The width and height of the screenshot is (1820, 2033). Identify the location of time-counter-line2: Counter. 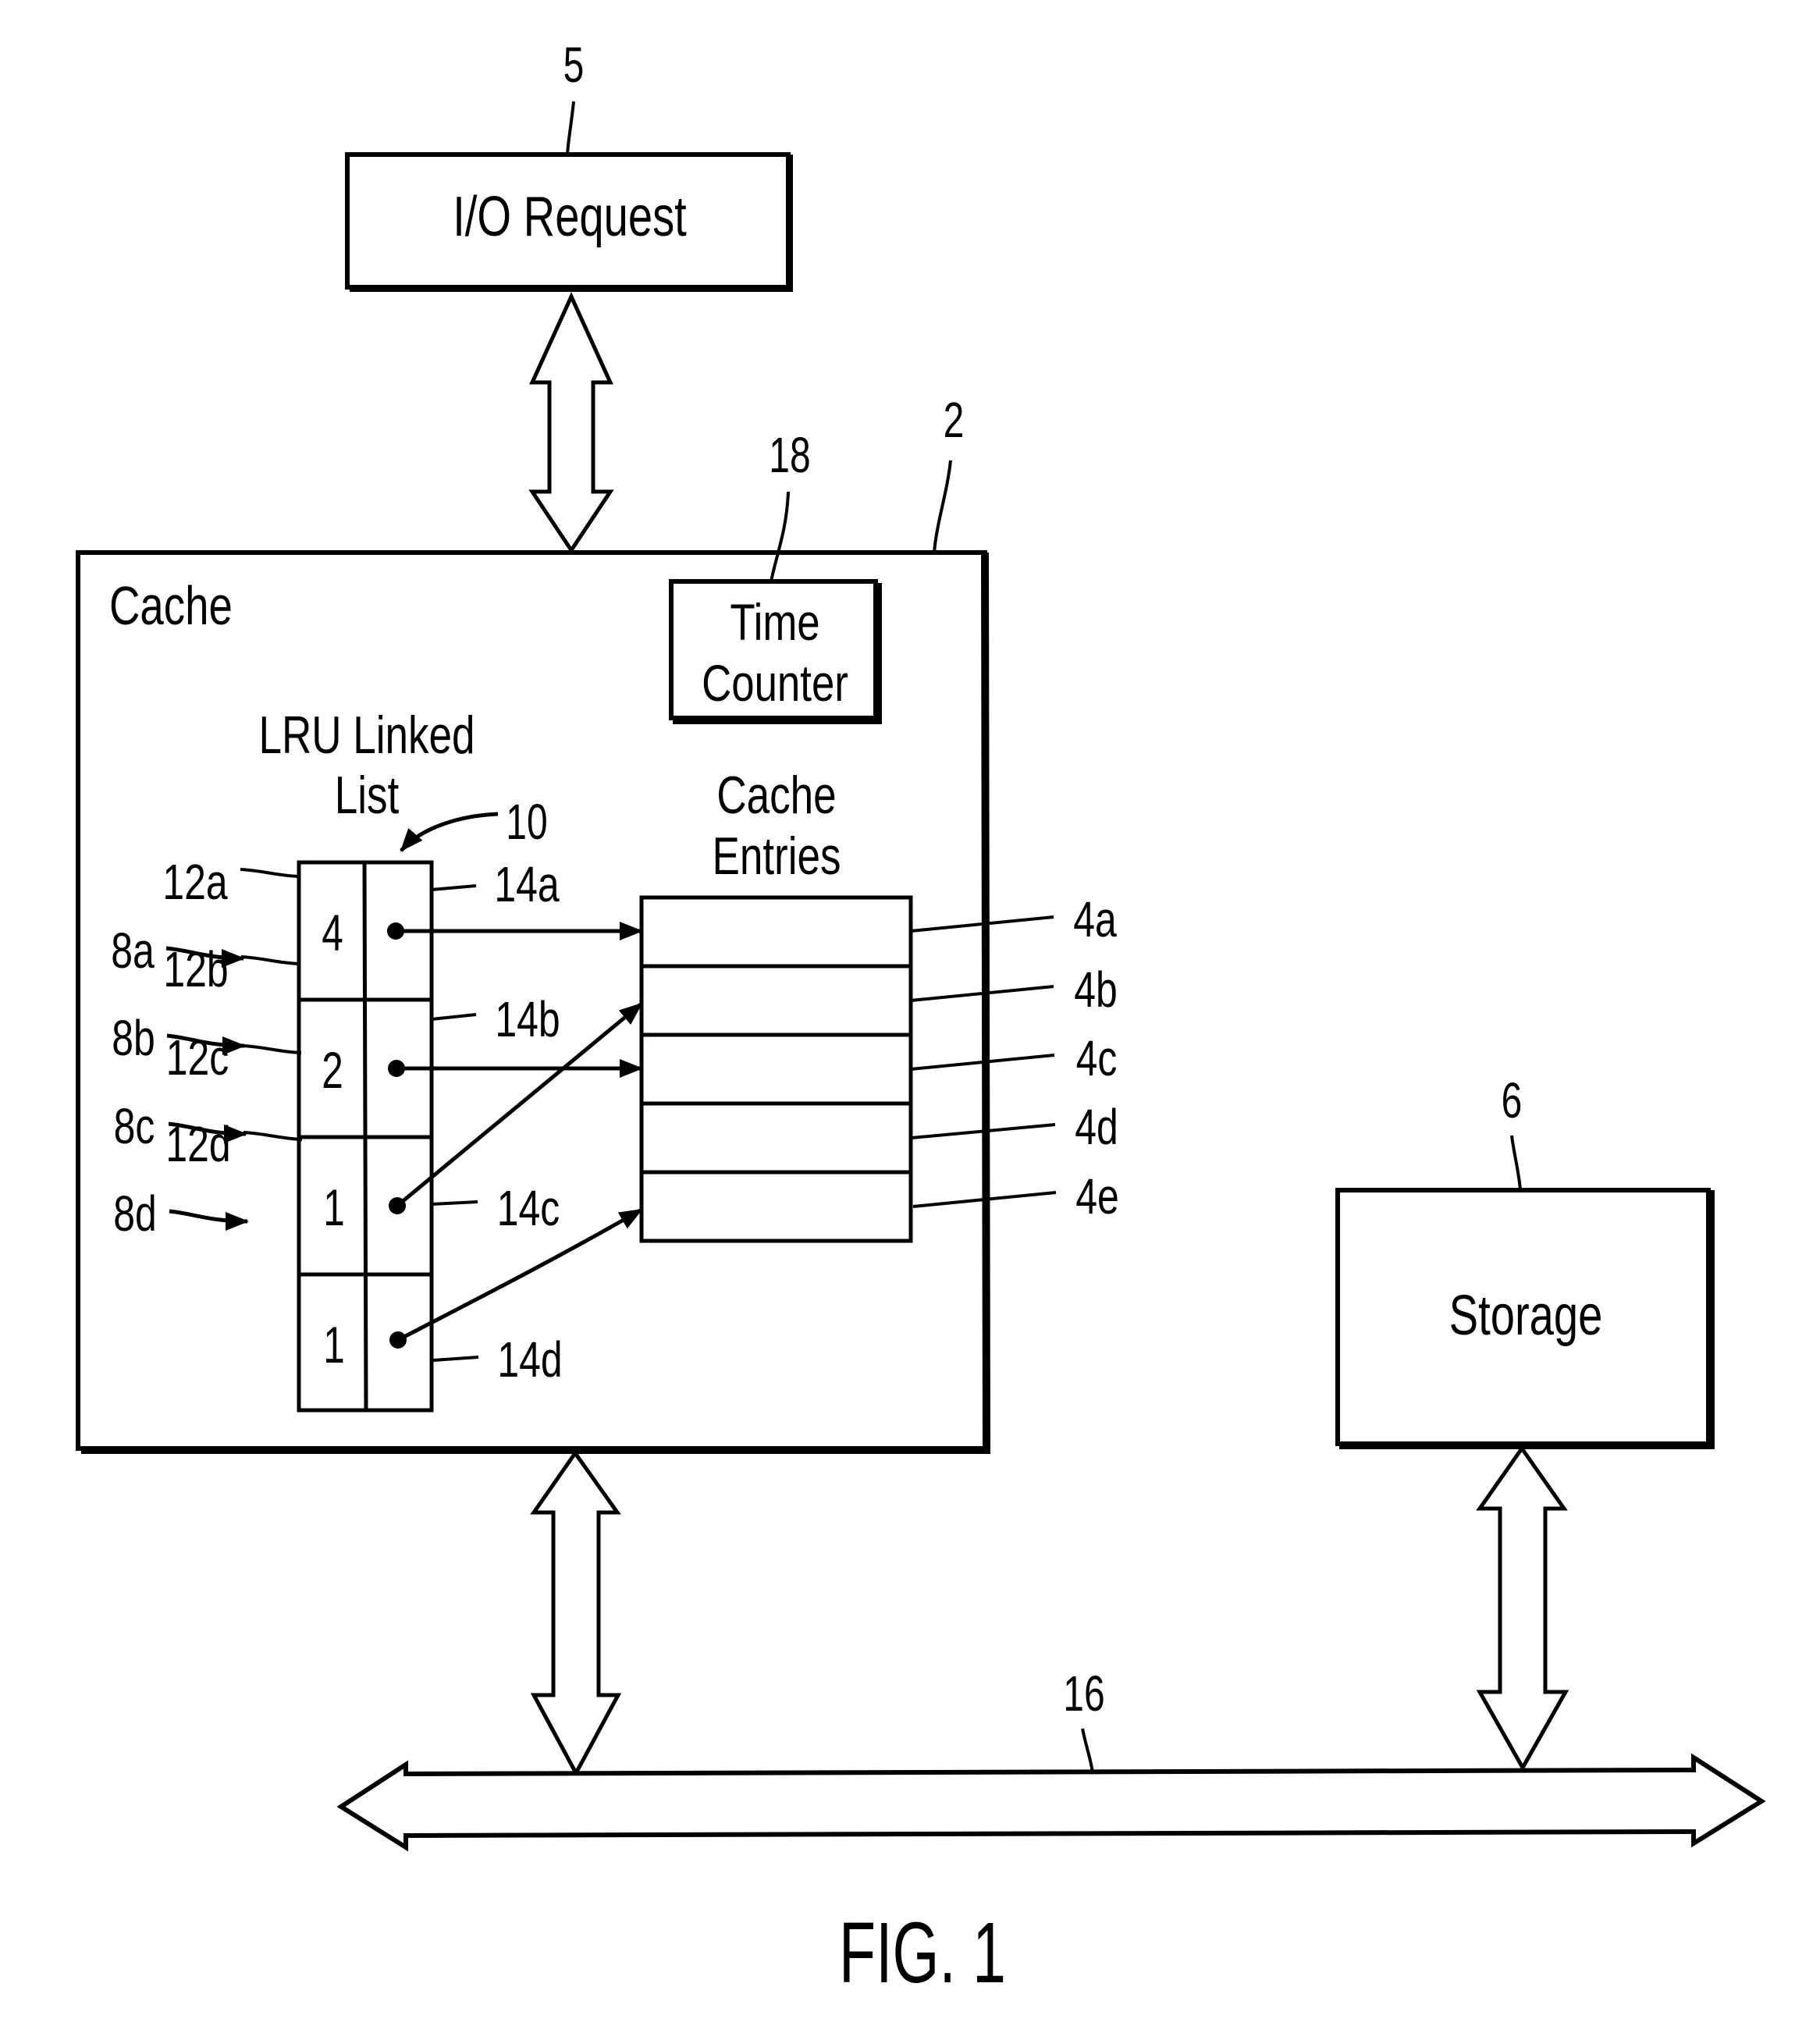
(775, 683).